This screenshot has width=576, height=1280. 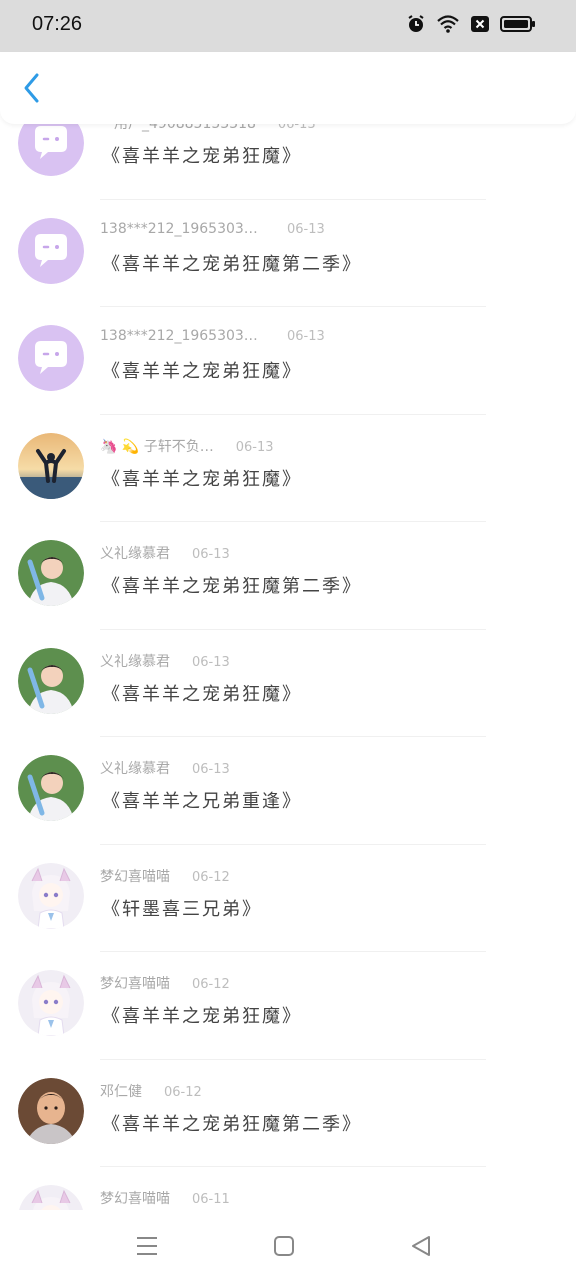 I want to click on top-app-bar, so click(x=288, y=88).